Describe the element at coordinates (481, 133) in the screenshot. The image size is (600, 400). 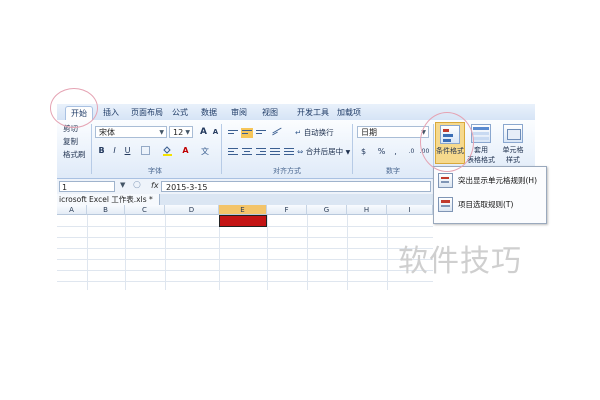
I see `table-style-icon` at that location.